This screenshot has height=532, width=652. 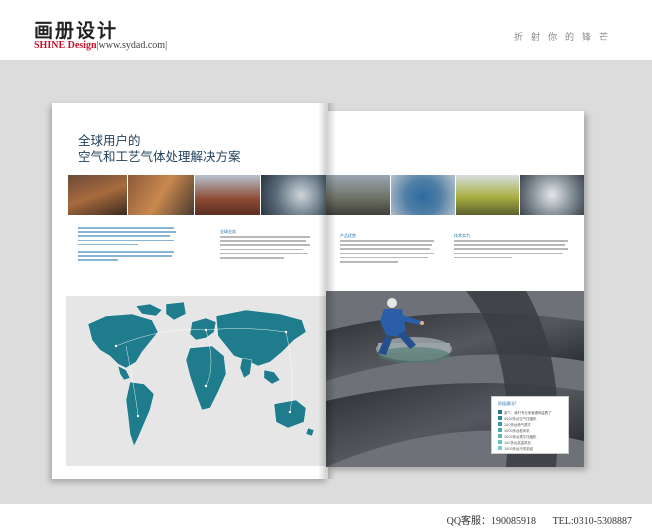 I want to click on title-line-2: 空气和工艺气体处理解决方案, so click(x=159, y=156).